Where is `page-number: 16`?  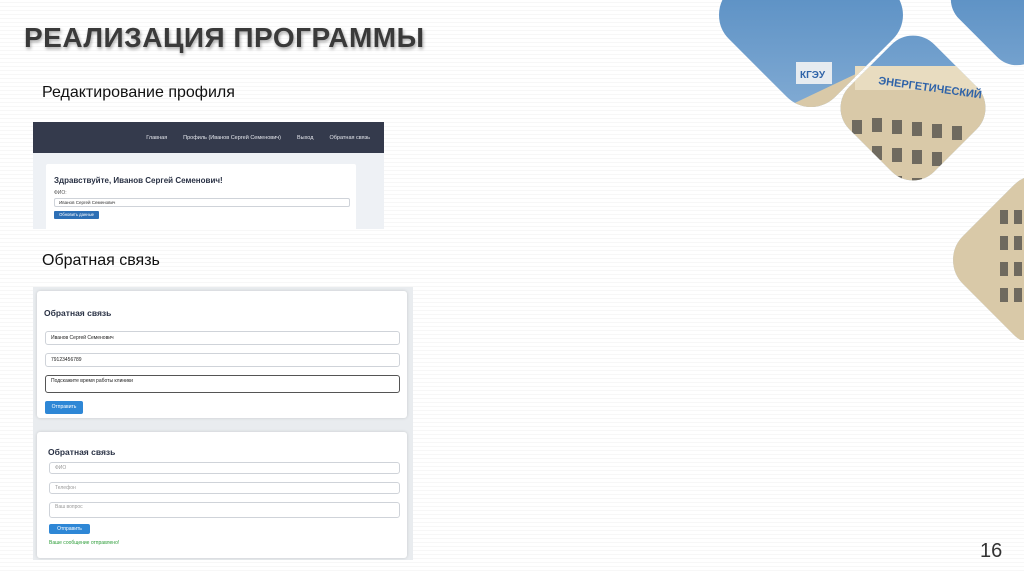
page-number: 16 is located at coordinates (991, 551).